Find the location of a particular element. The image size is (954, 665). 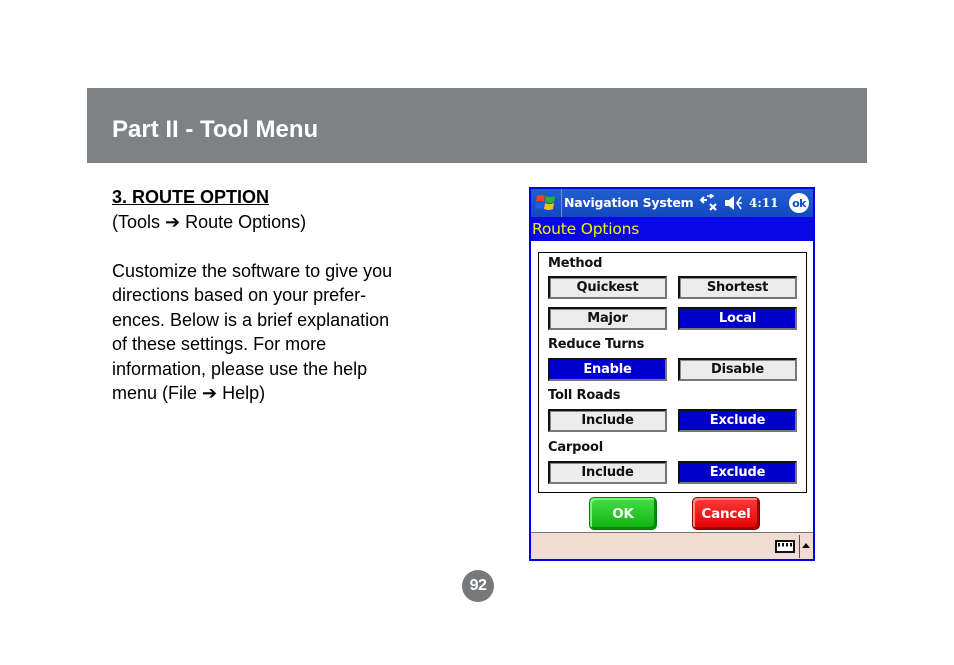

carpool-exclude-option: Exclude is located at coordinates (737, 472).